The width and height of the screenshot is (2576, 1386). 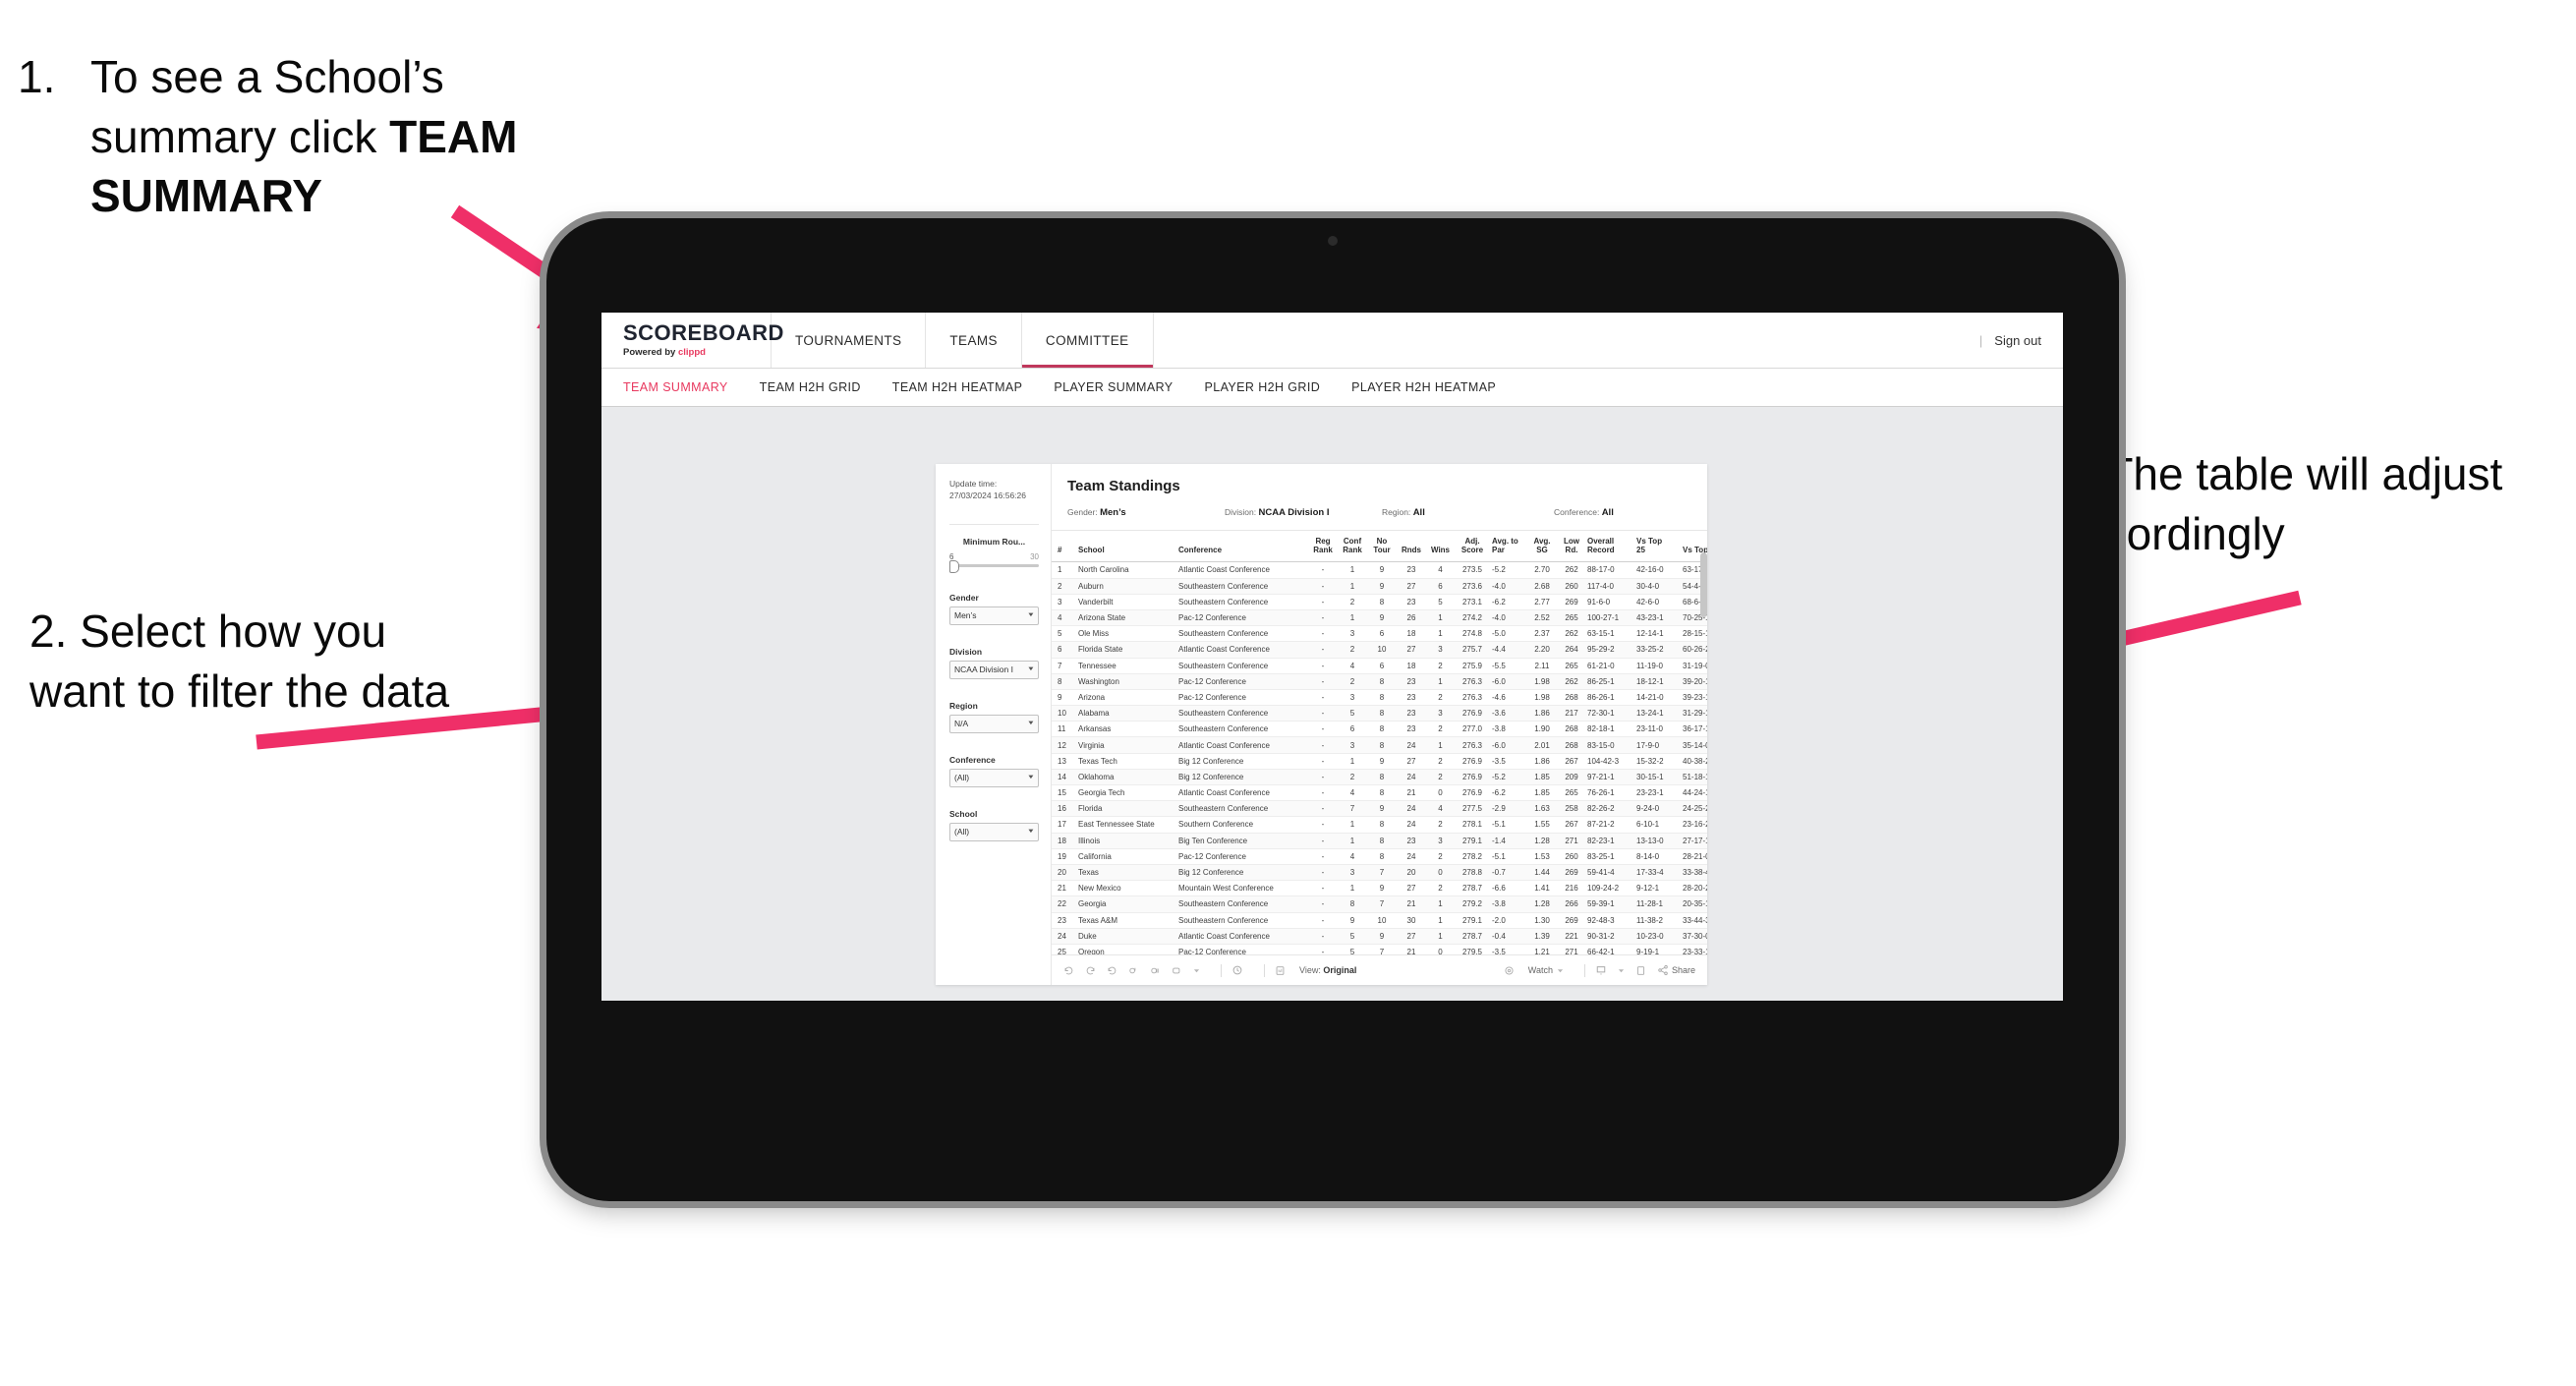 What do you see at coordinates (1657, 745) in the screenshot?
I see `cell-vs-top-25: 17-9-0` at bounding box center [1657, 745].